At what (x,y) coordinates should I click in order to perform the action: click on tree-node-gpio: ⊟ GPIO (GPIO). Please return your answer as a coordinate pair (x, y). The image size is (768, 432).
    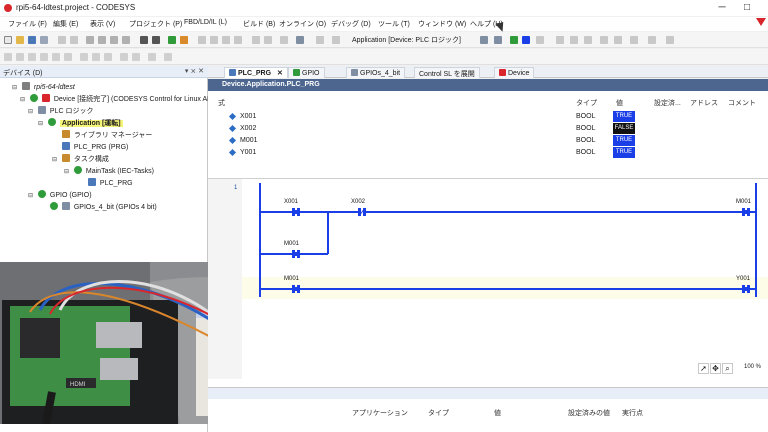
    Looking at the image, I should click on (60, 195).